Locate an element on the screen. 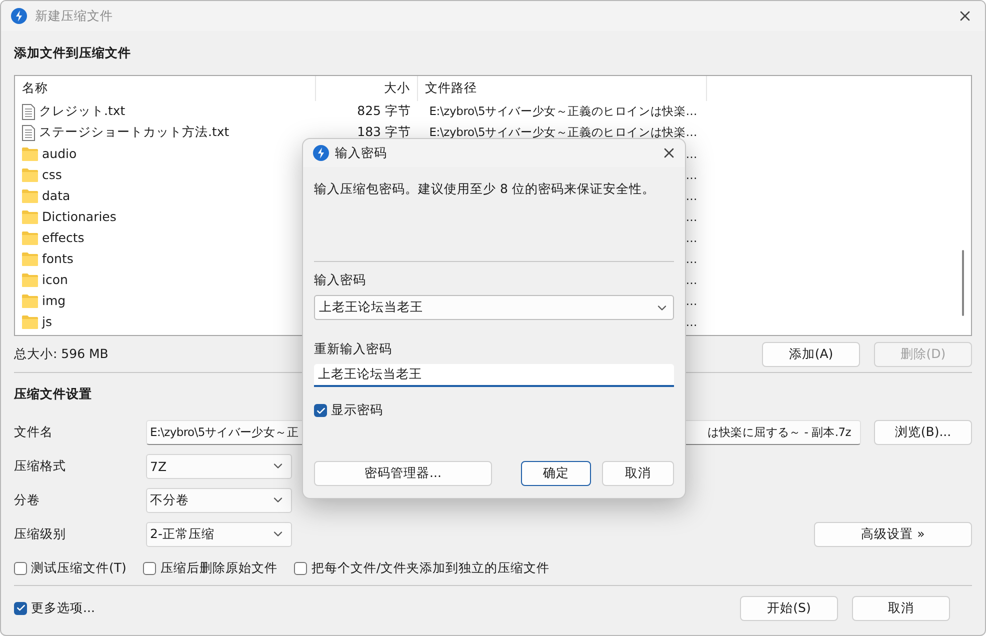 This screenshot has width=986, height=636. filename-text: は快楽に屈する～ - 副本.7z is located at coordinates (779, 432).